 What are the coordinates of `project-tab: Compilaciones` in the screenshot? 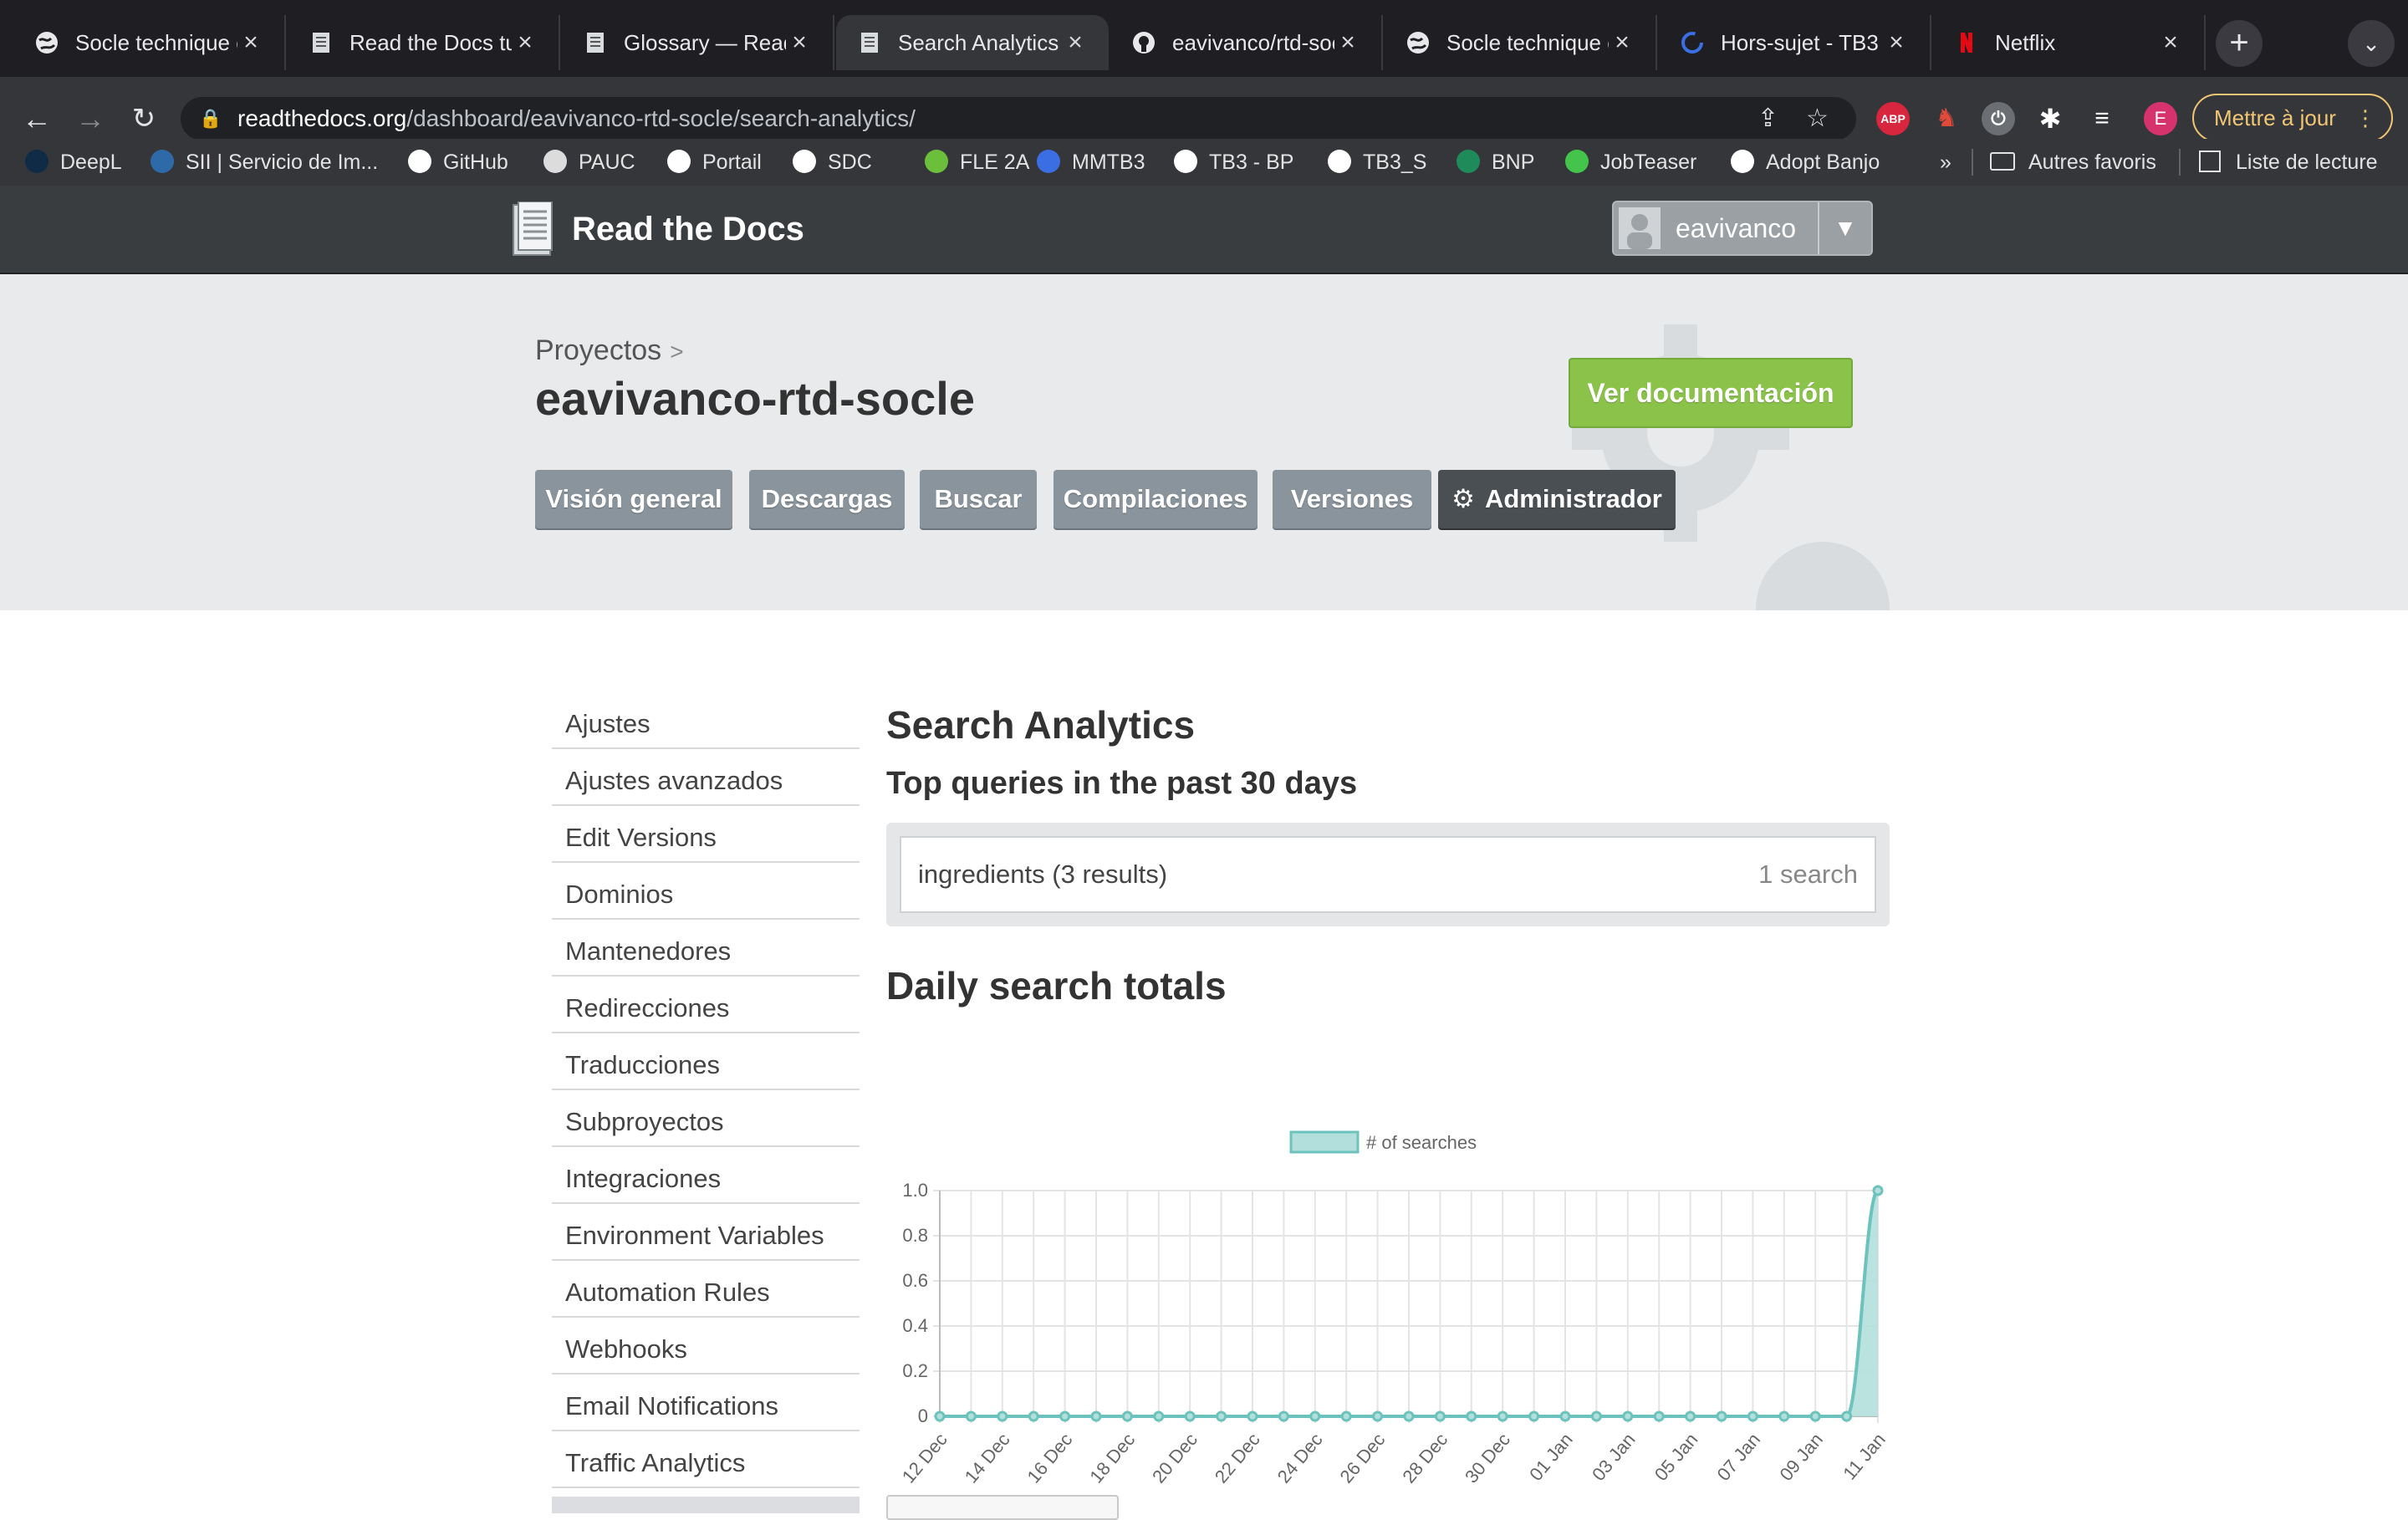 It's located at (1156, 499).